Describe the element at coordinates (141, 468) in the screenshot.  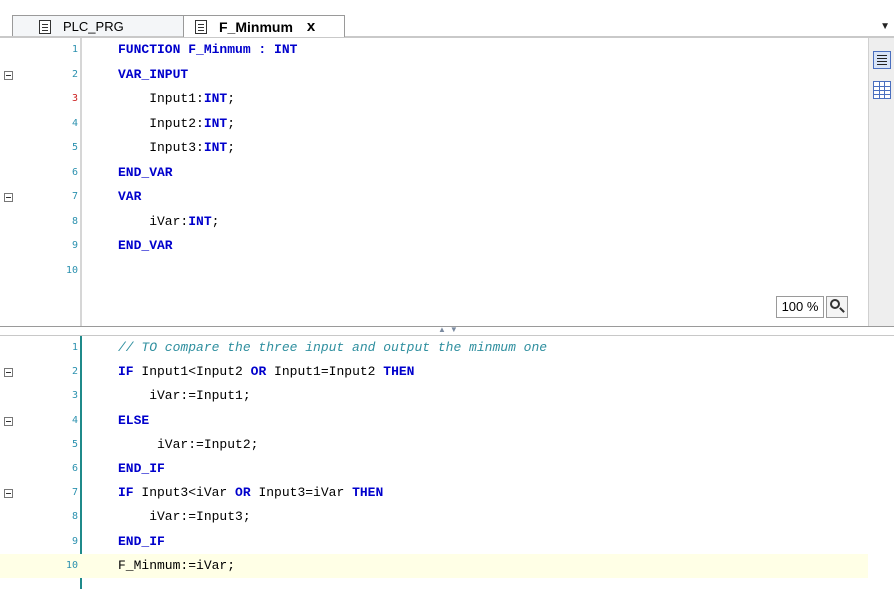
I see `keyword-token: END_IF` at that location.